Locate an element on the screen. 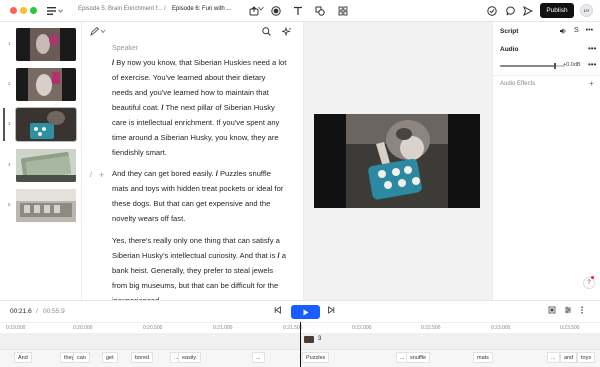 The width and height of the screenshot is (600, 367). volume-slider is located at coordinates (532, 66).